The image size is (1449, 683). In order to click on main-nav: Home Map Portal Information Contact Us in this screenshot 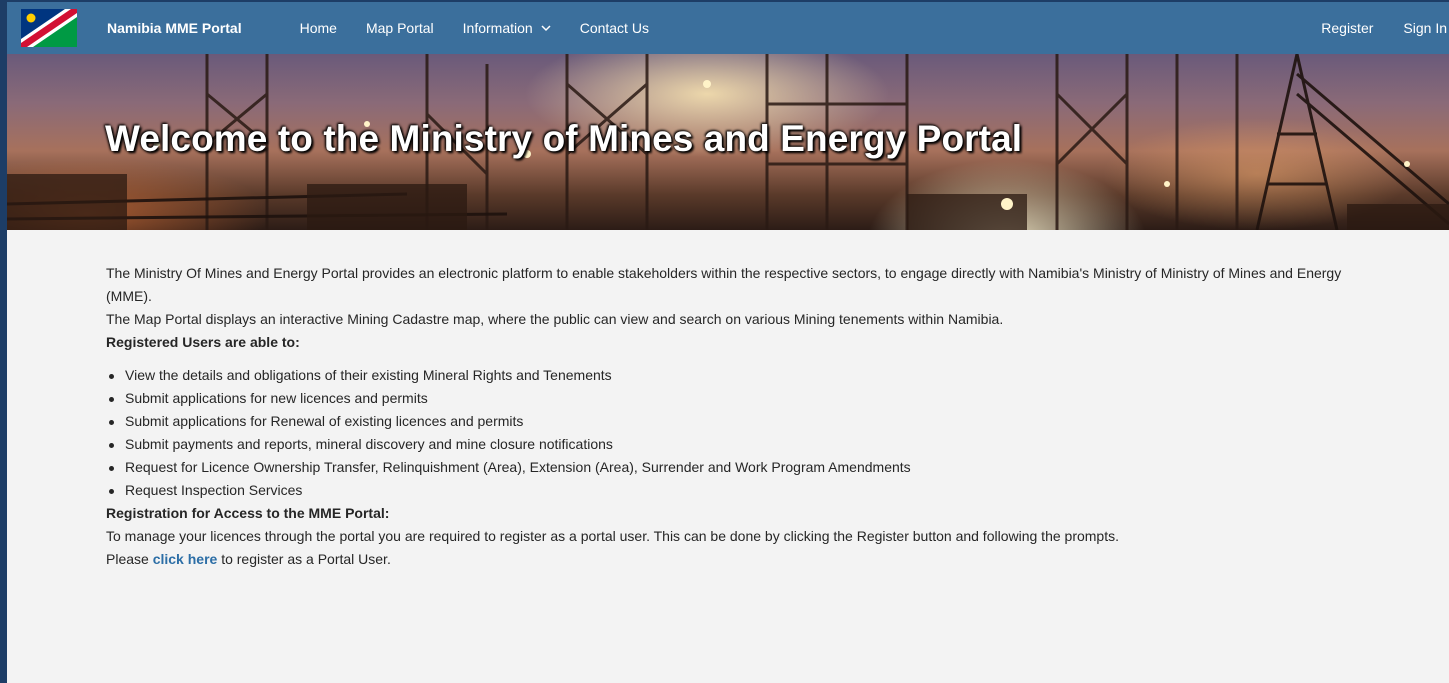, I will do `click(489, 28)`.